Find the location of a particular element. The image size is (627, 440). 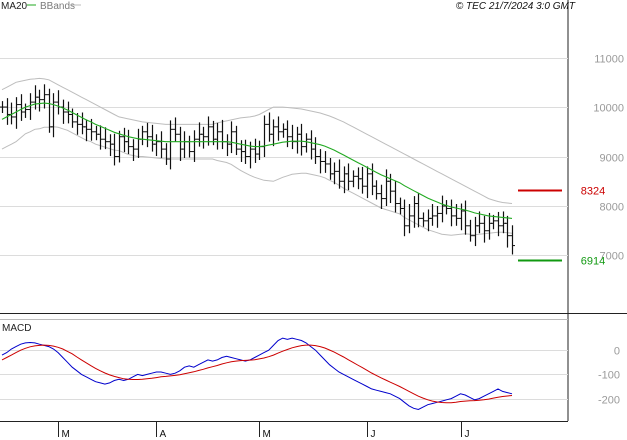

price-y-ticks: 1100010000900080007000 is located at coordinates (608, 158).